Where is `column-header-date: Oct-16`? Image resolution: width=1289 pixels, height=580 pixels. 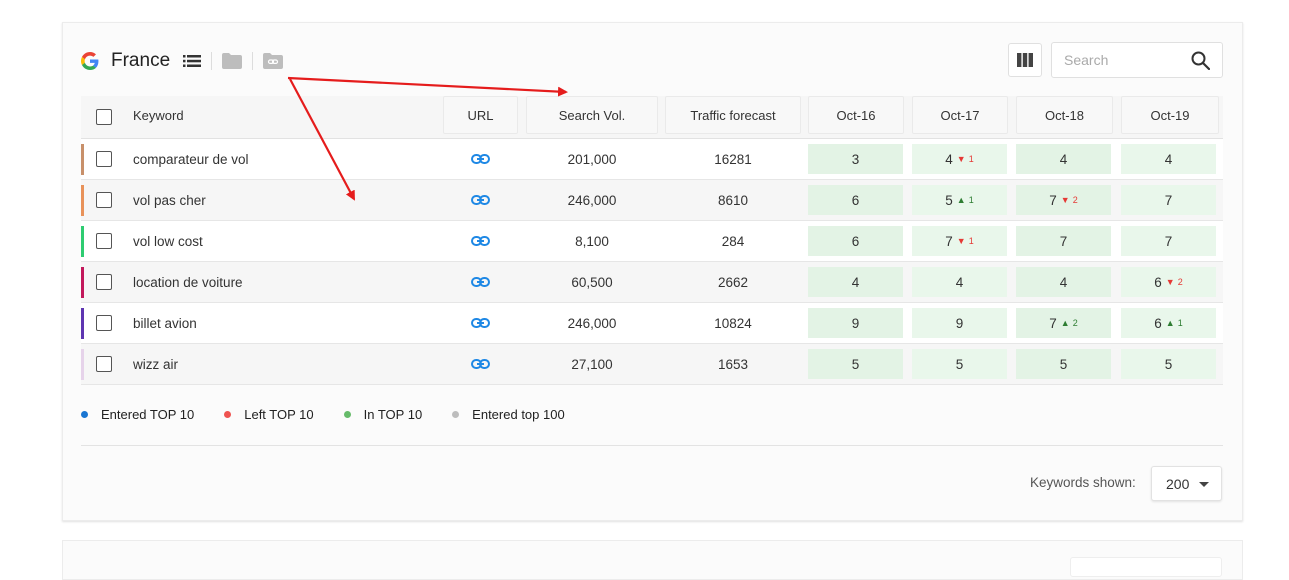 column-header-date: Oct-16 is located at coordinates (856, 115).